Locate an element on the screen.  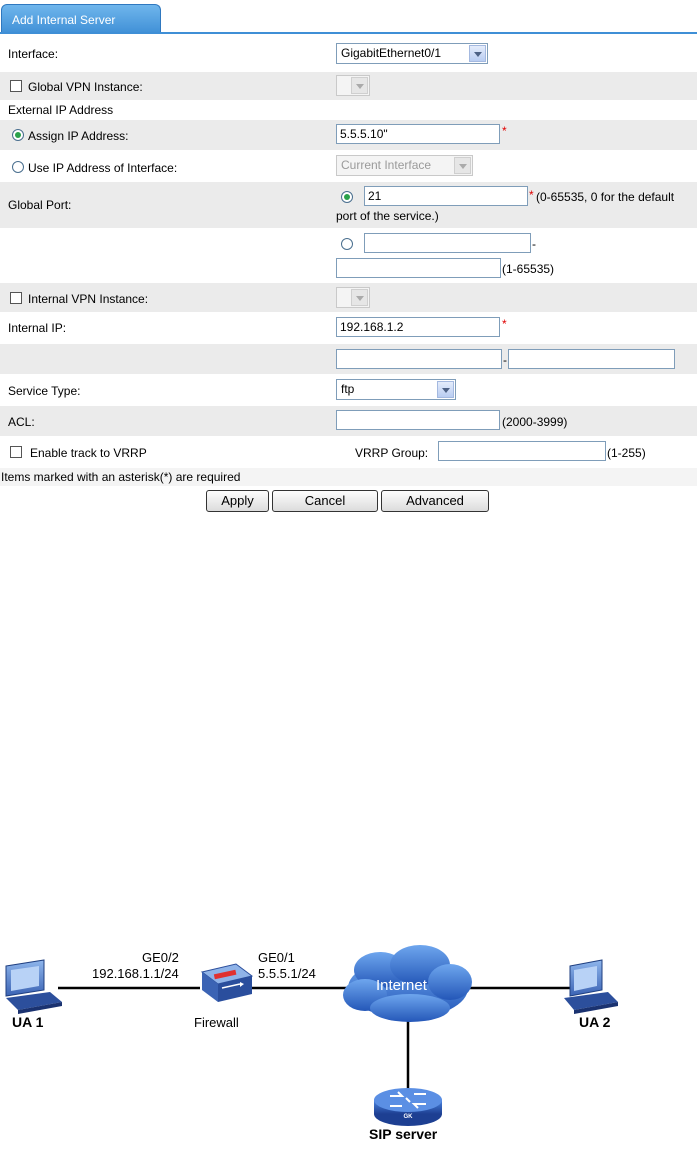
internal-ip-range-row: - is located at coordinates (348, 359).